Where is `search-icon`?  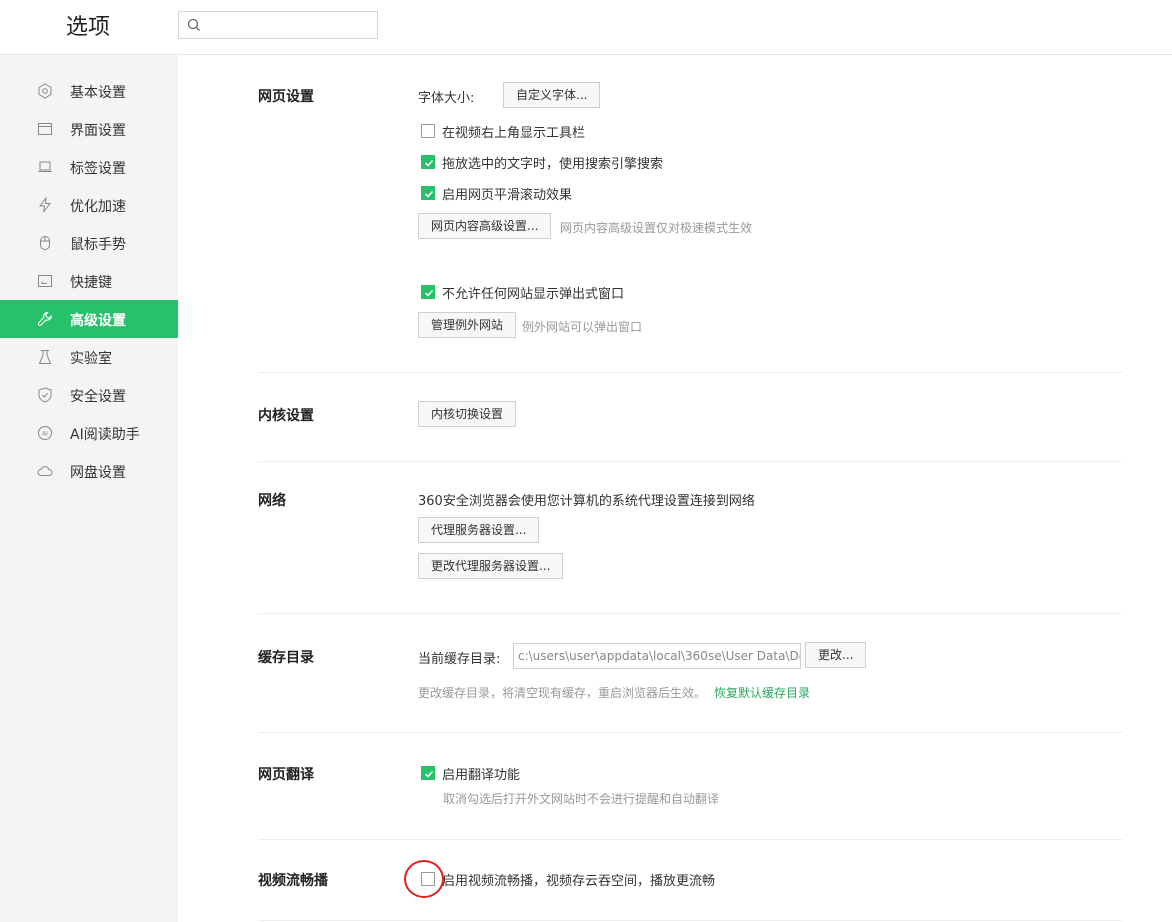
search-icon is located at coordinates (194, 27).